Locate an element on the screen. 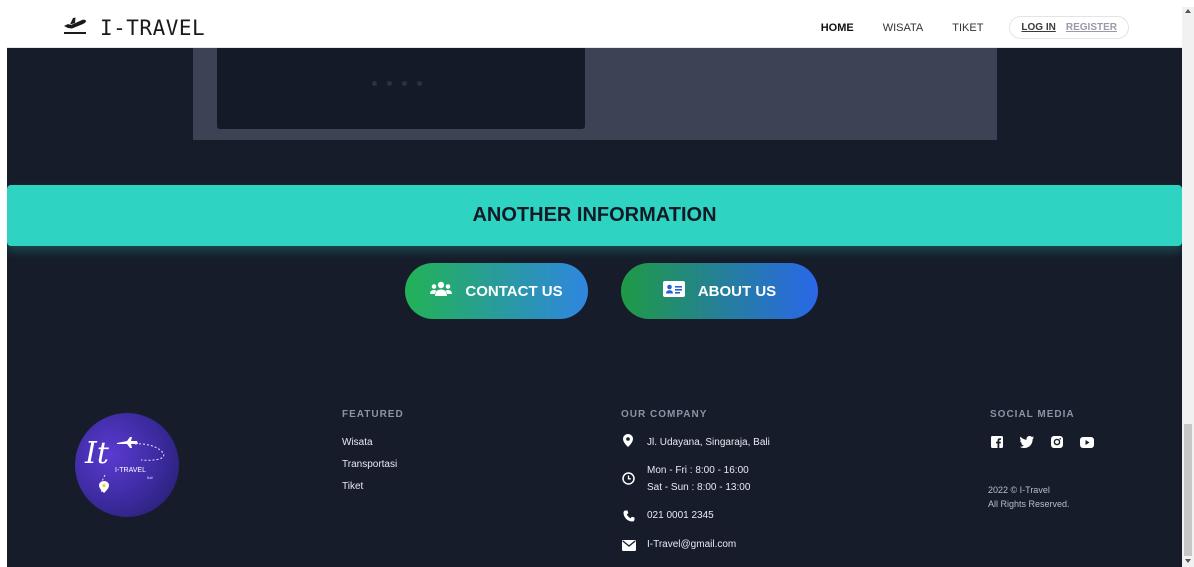 The height and width of the screenshot is (567, 1194). youtube-icon is located at coordinates (1087, 444).